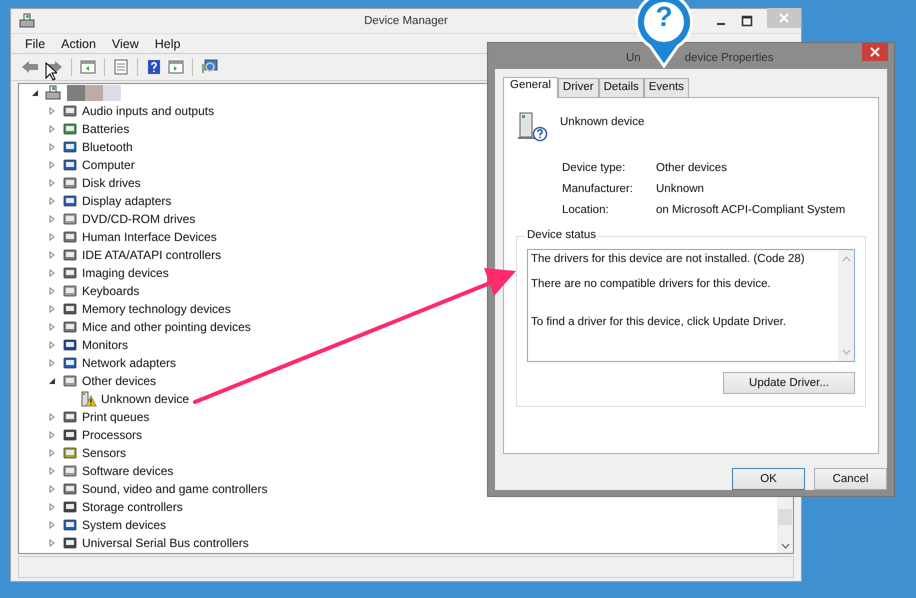 This screenshot has width=916, height=598. I want to click on device-name: Unknown device, so click(602, 122).